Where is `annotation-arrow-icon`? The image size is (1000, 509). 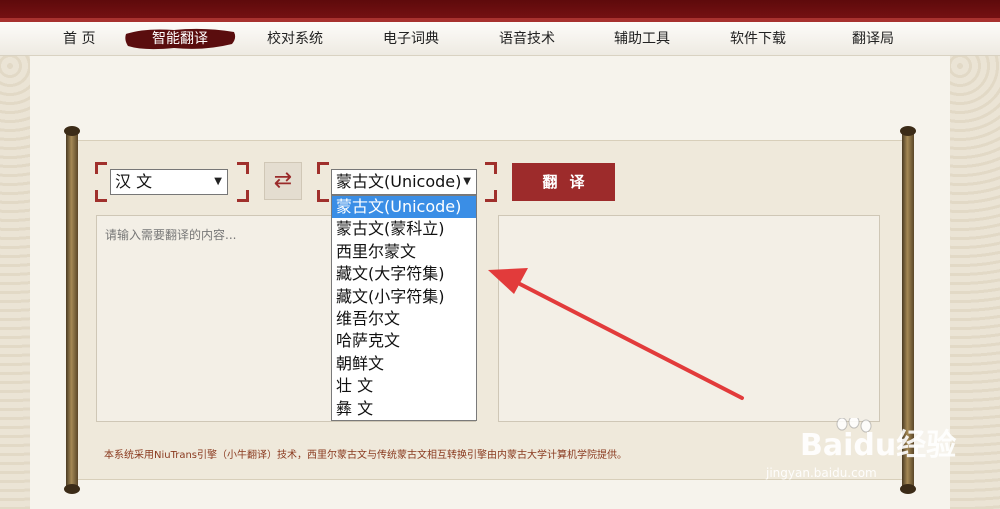
annotation-arrow-icon is located at coordinates (616, 334).